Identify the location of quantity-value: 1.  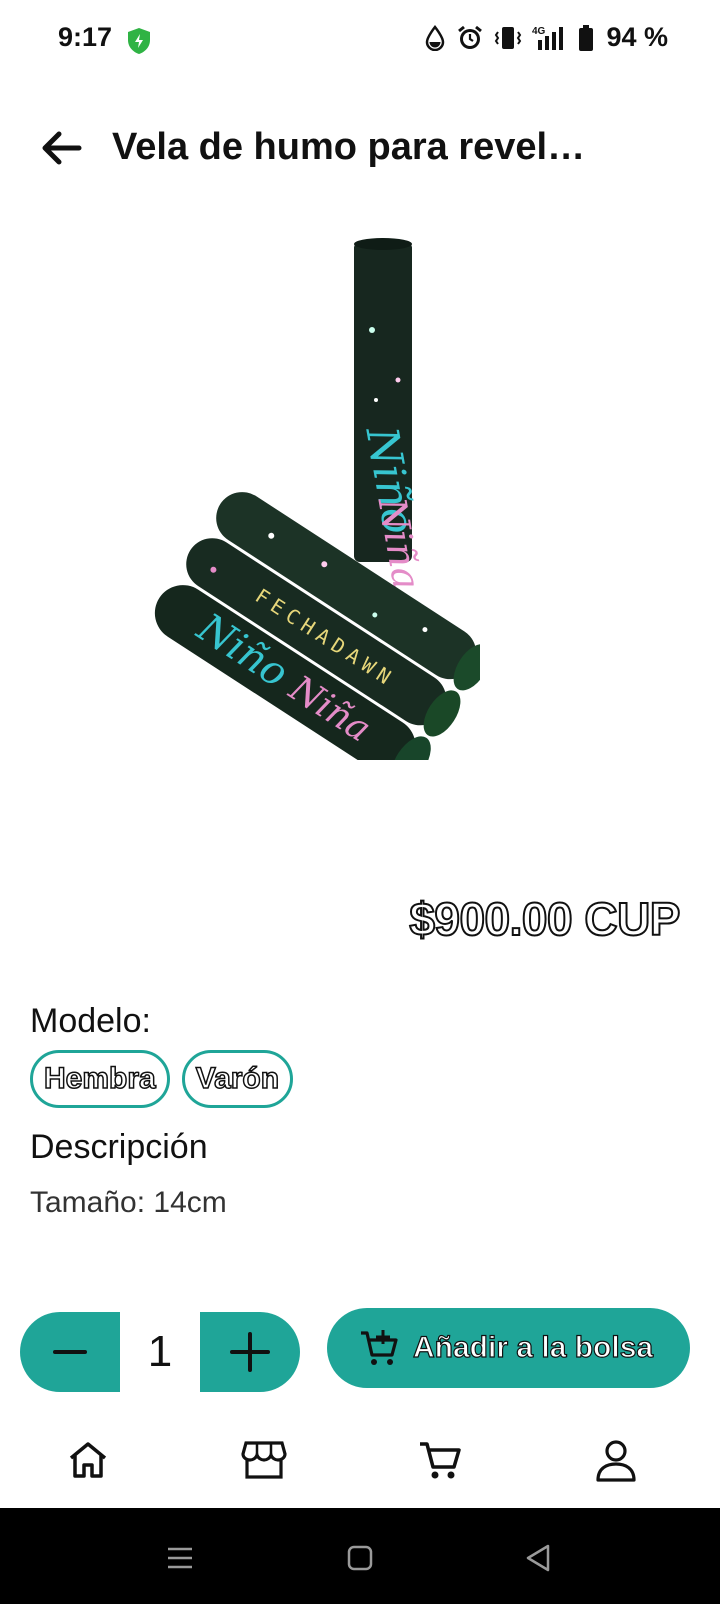
(160, 1351).